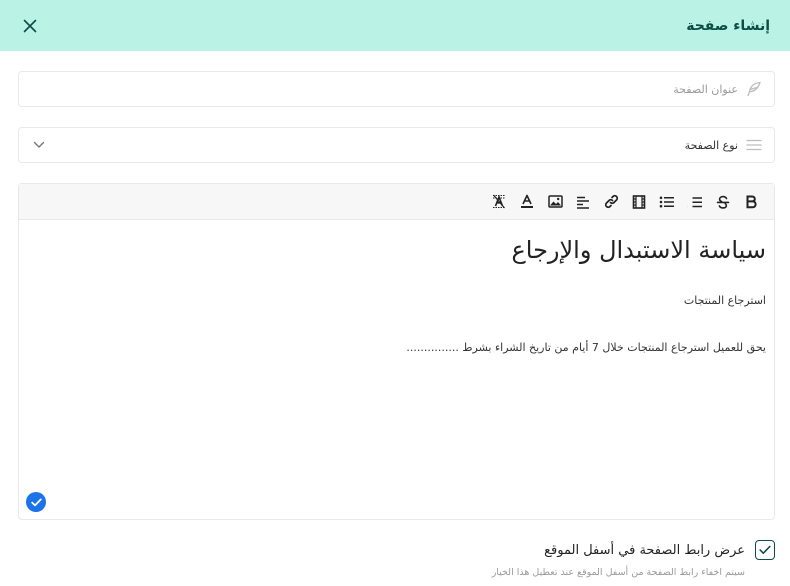 The width and height of the screenshot is (790, 586). I want to click on video-button, so click(639, 202).